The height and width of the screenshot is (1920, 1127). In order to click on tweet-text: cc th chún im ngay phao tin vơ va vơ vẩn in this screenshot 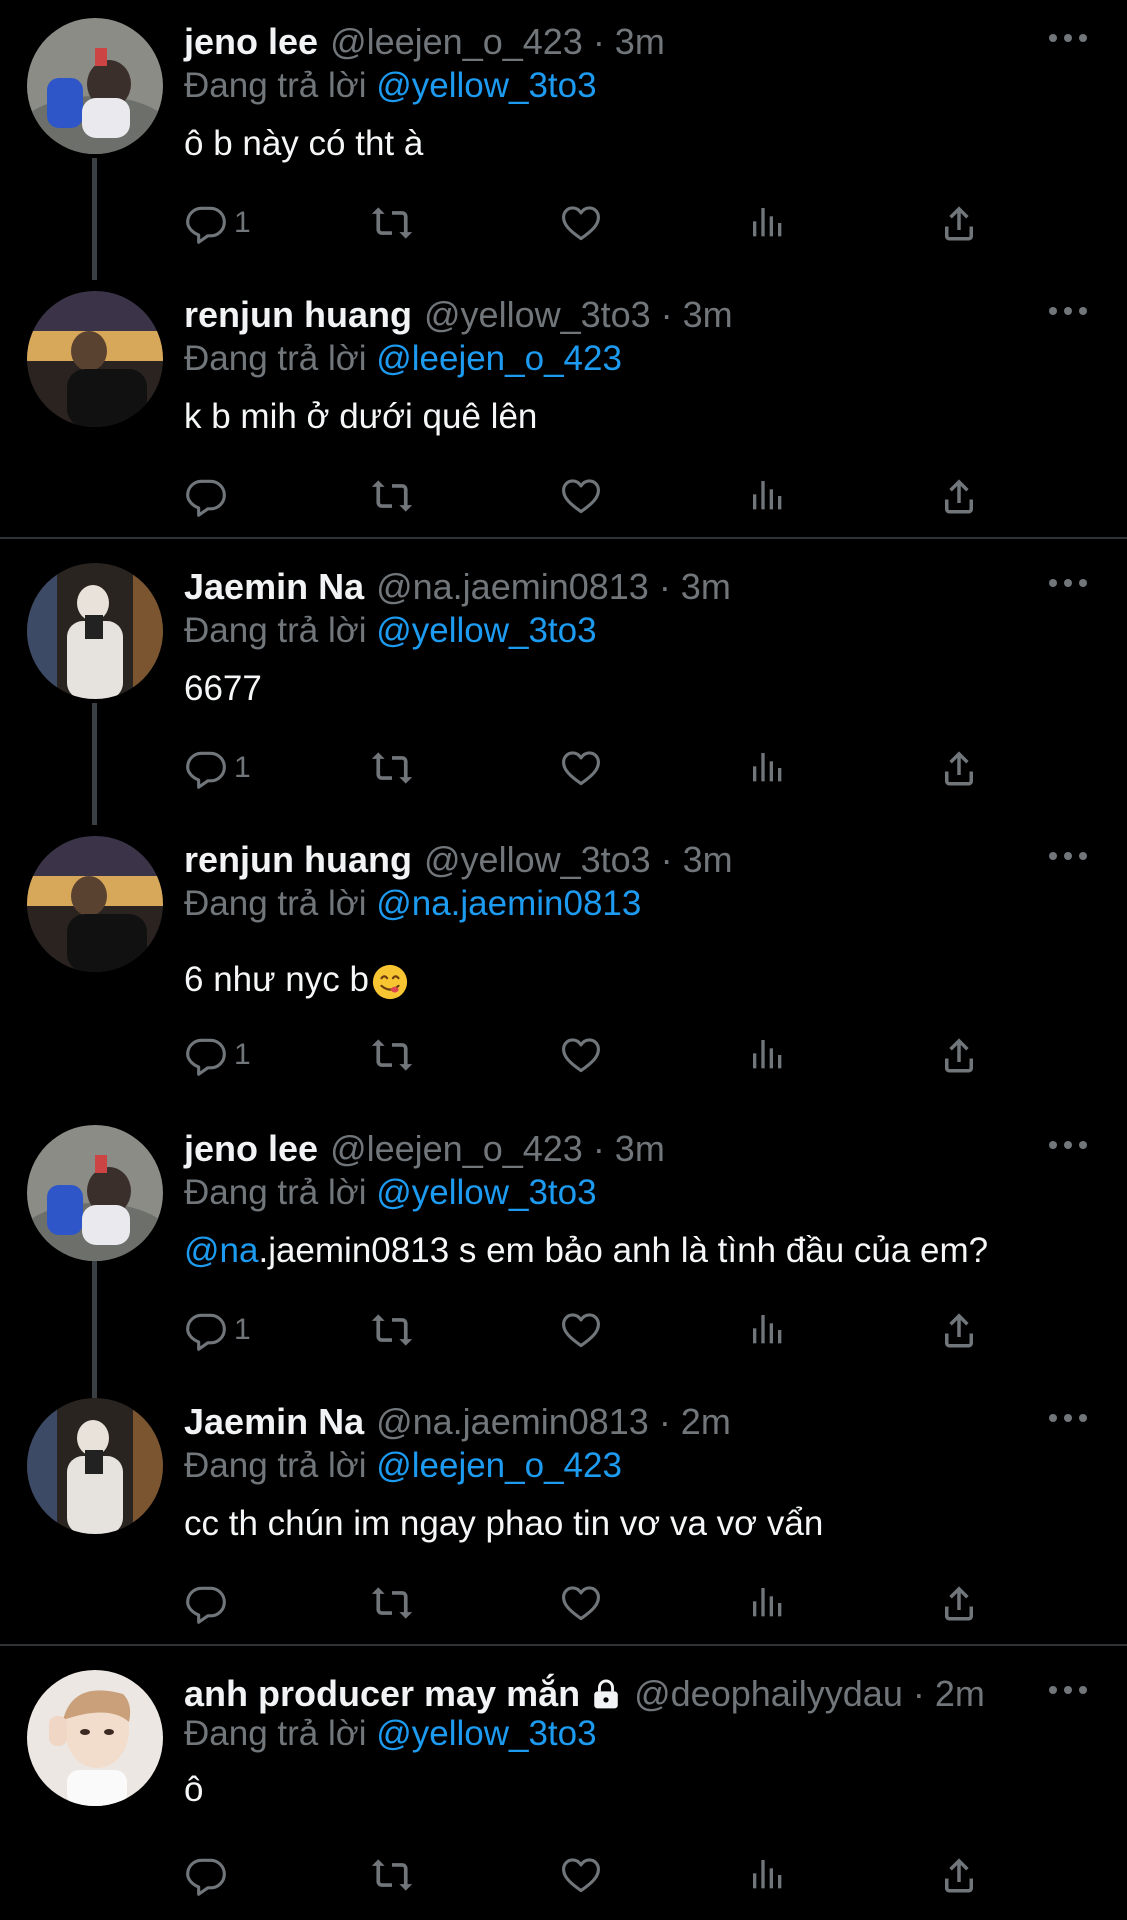, I will do `click(504, 1523)`.